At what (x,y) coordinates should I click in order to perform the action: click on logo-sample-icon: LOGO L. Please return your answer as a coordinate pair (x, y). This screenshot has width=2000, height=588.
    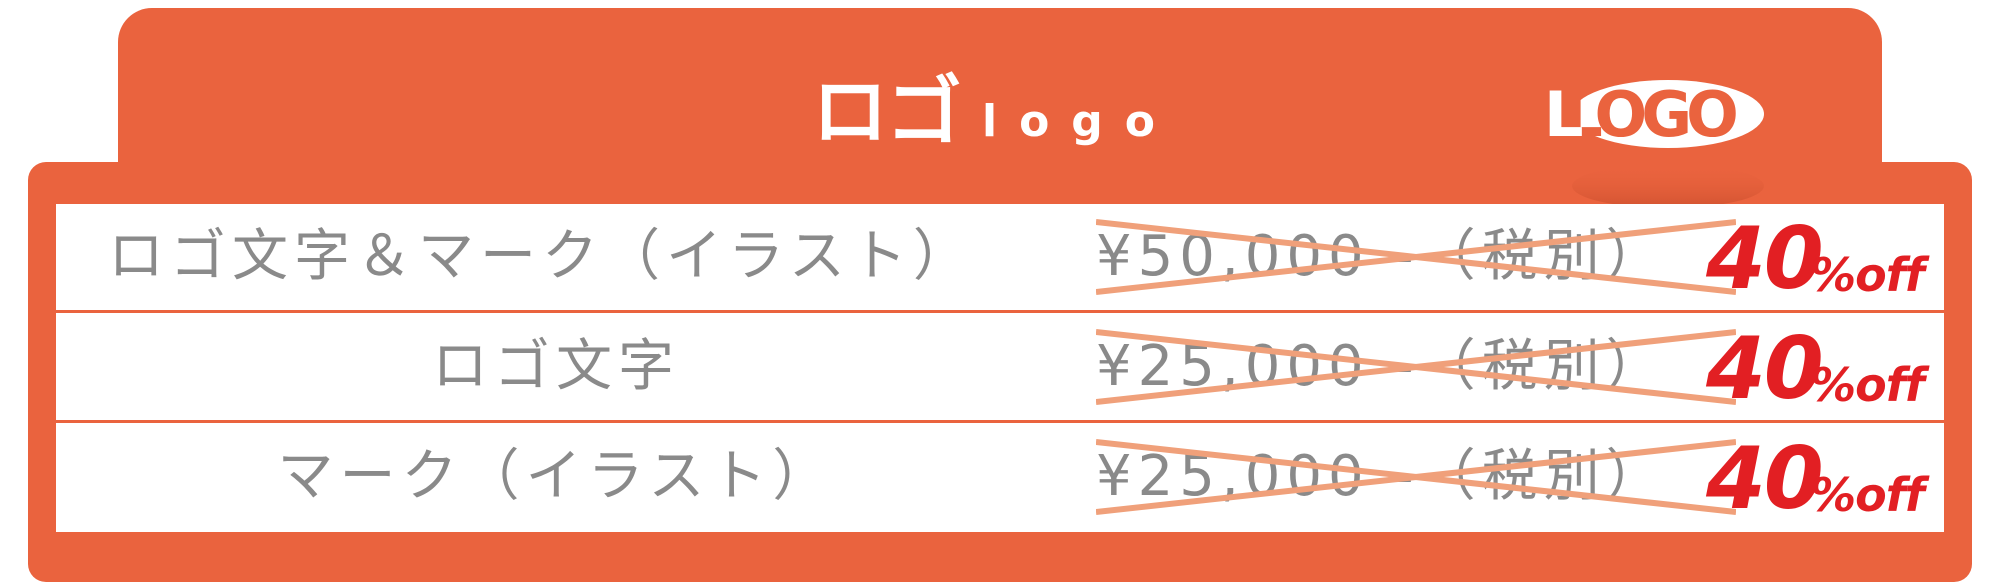
    Looking at the image, I should click on (1654, 141).